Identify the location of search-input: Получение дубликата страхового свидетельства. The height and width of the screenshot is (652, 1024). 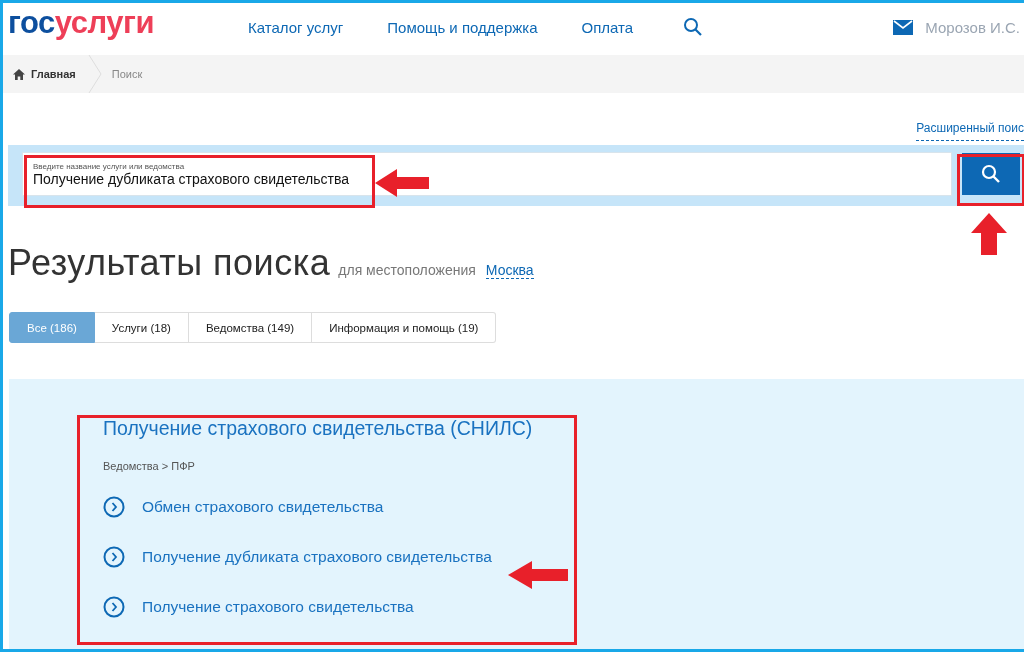
(492, 178).